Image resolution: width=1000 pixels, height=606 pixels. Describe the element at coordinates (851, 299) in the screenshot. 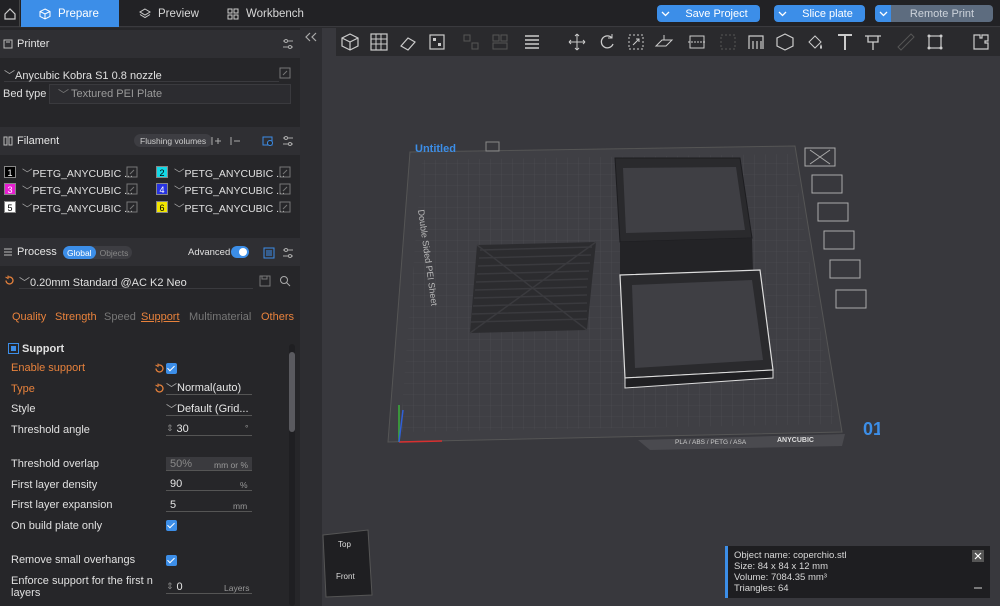

I see `move-plate-icon` at that location.